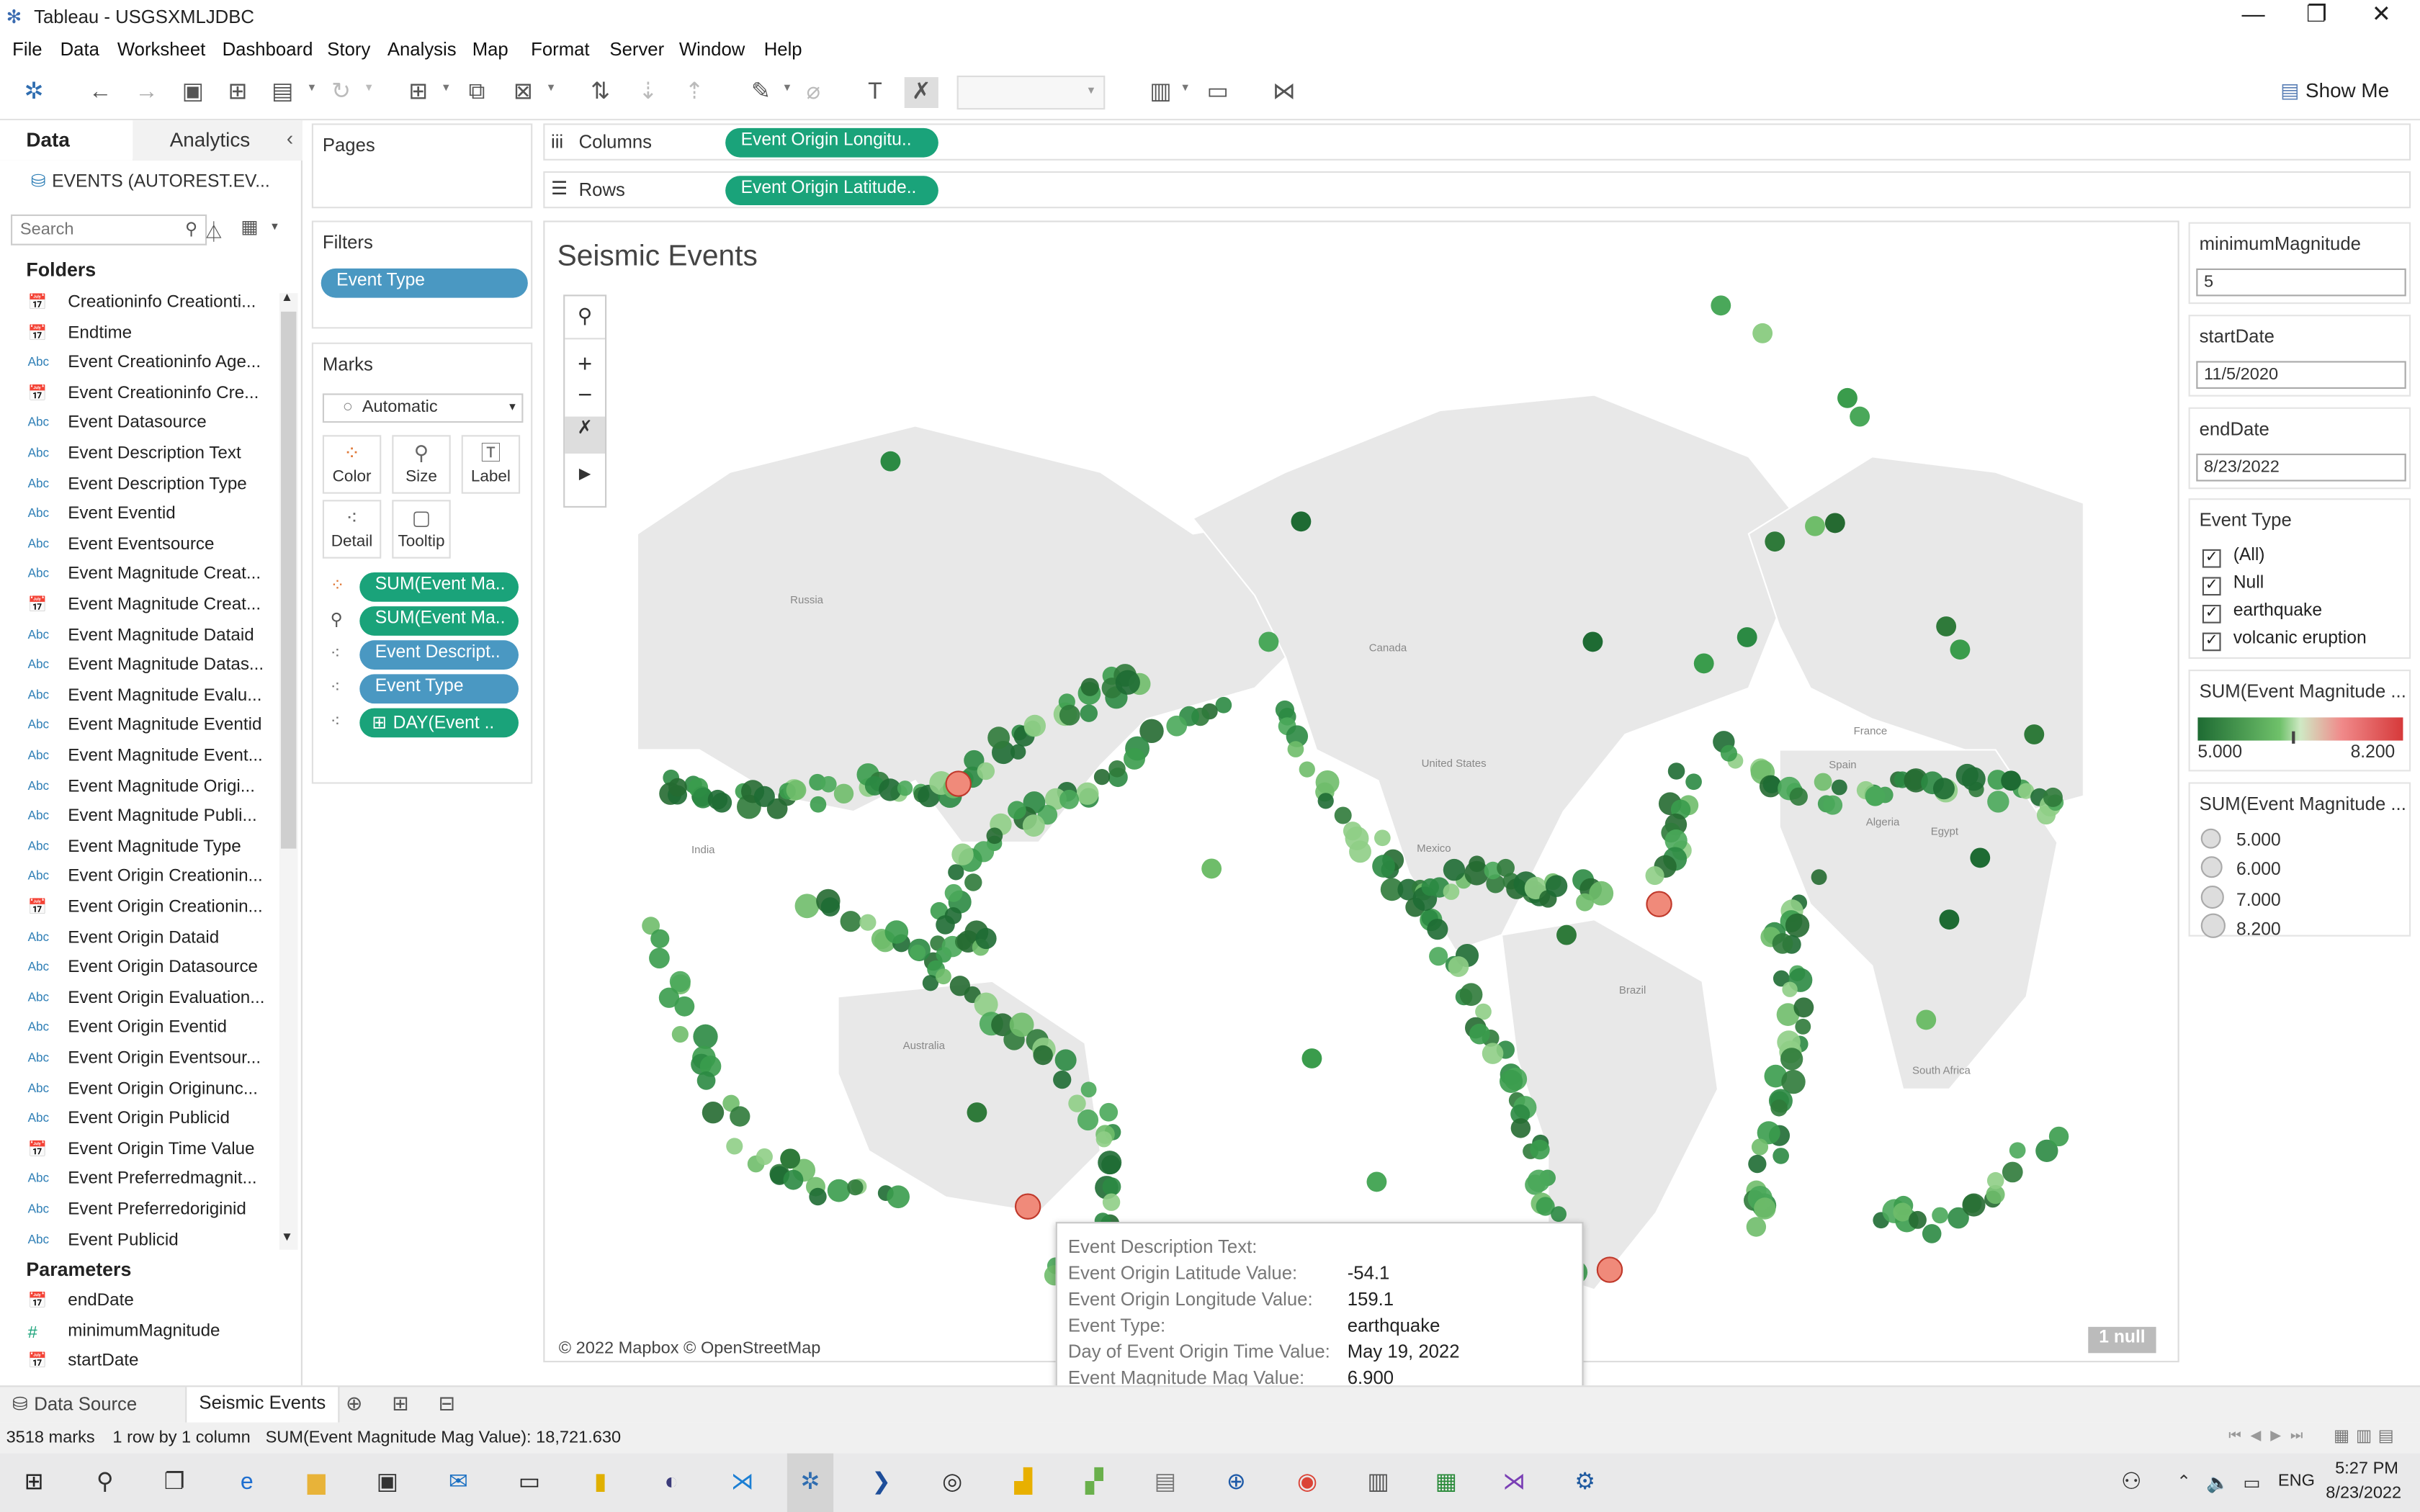  I want to click on sort-ascending-icon: ⇣, so click(648, 92).